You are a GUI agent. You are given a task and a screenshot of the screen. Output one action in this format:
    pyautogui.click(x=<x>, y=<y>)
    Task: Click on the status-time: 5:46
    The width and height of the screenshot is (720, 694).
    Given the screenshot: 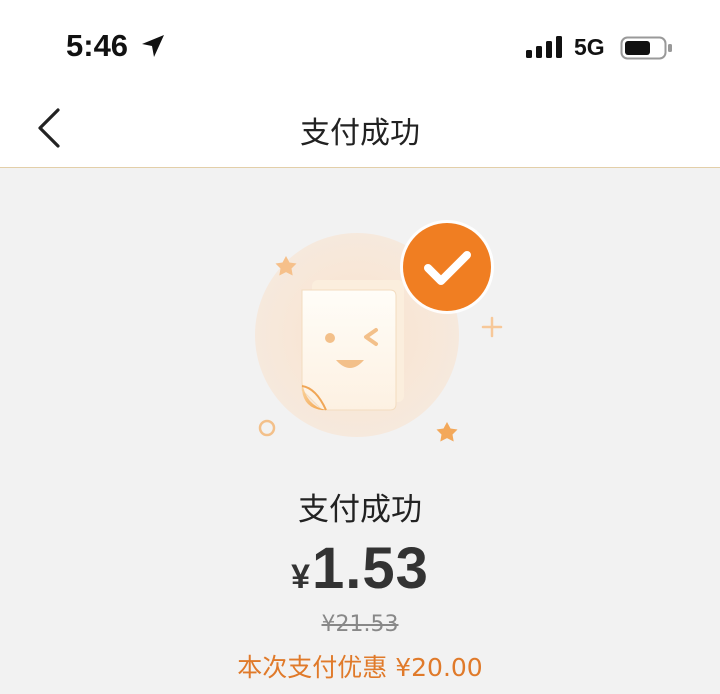 What is the action you would take?
    pyautogui.click(x=97, y=45)
    